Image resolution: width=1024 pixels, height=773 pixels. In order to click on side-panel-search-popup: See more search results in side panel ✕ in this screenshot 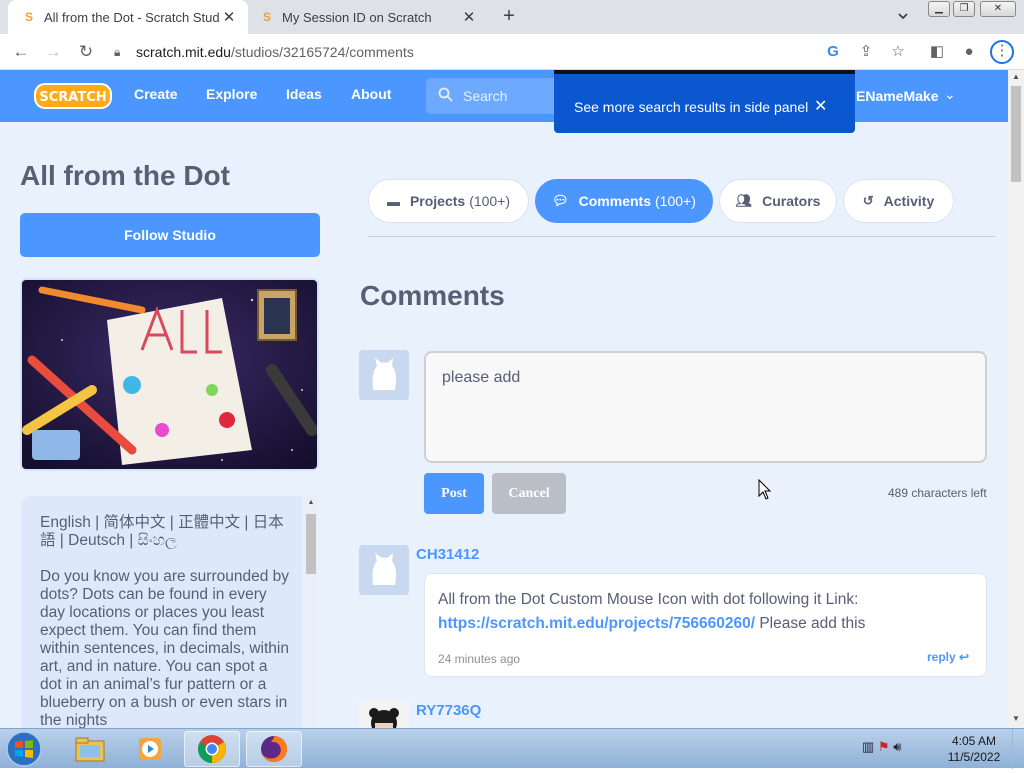, I will do `click(704, 101)`.